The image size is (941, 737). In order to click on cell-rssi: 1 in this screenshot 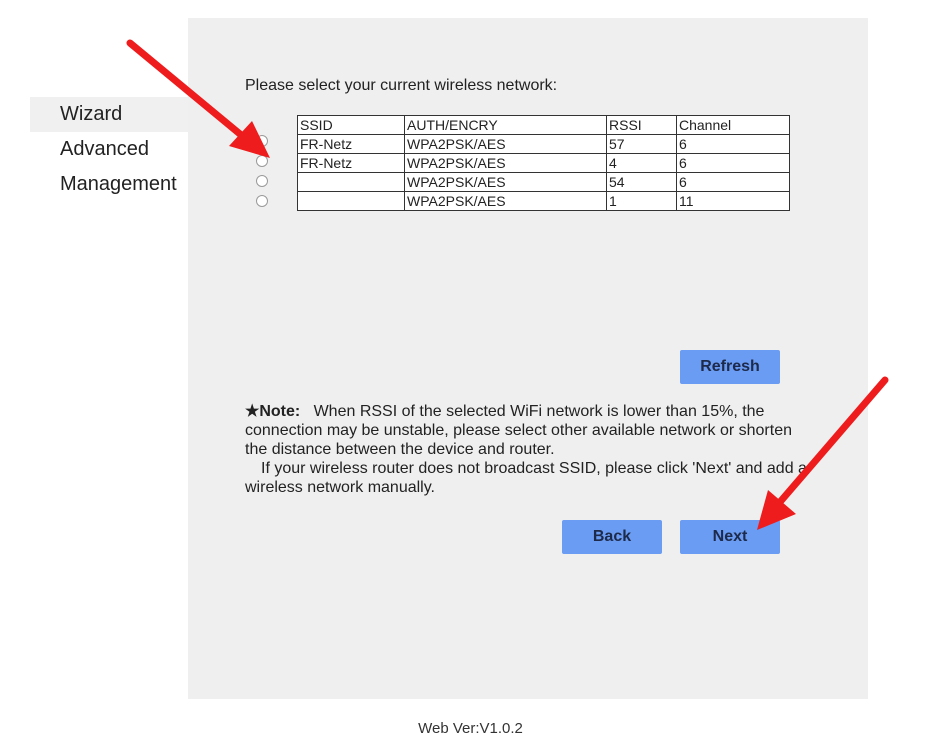, I will do `click(641, 201)`.